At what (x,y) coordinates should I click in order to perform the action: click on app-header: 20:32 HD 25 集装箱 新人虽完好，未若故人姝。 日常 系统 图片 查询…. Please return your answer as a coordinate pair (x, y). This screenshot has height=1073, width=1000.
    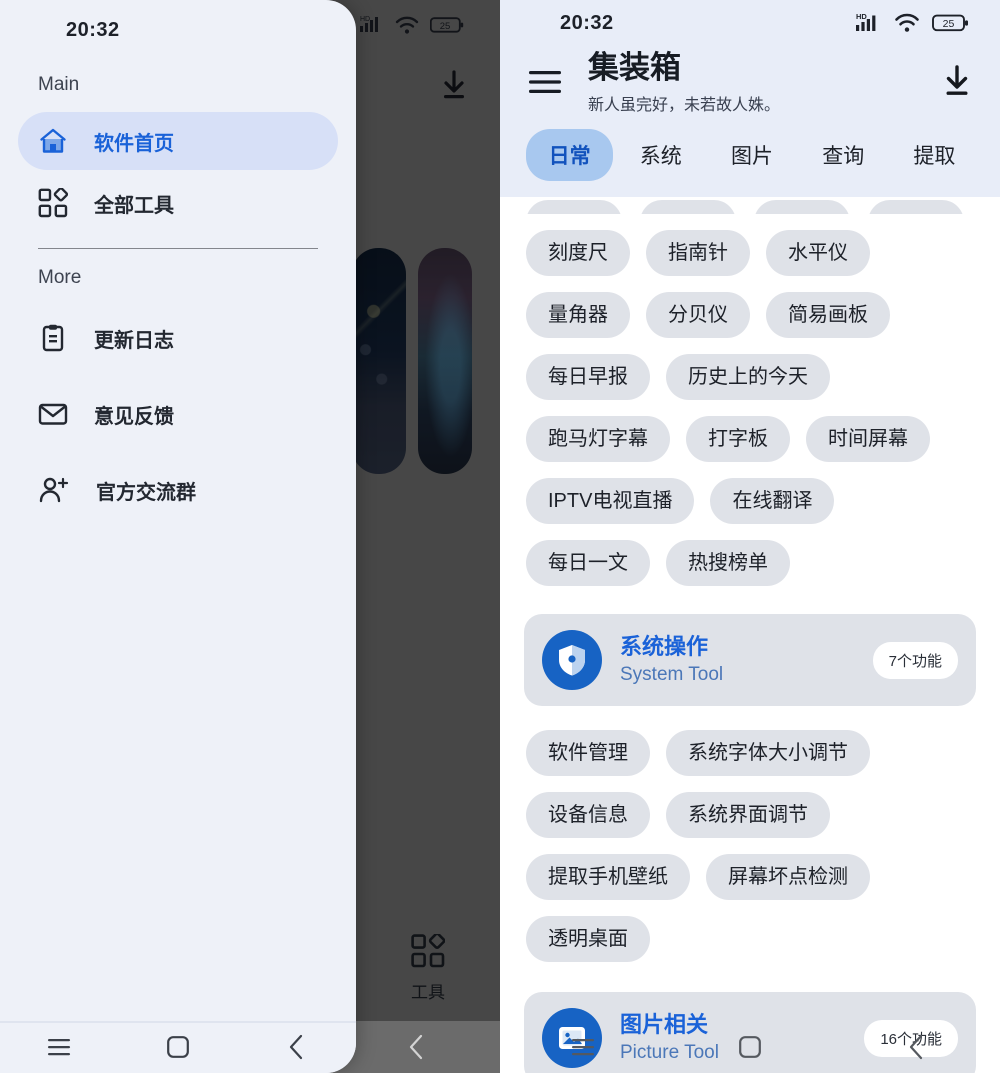
    Looking at the image, I should click on (750, 98).